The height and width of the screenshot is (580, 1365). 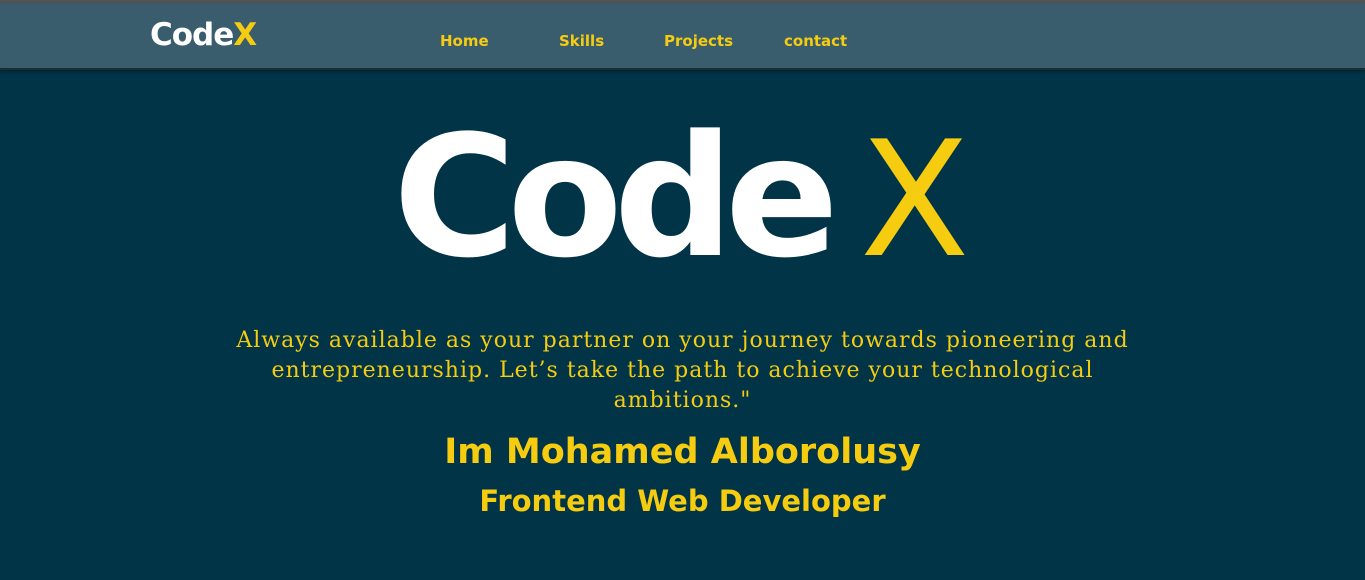 What do you see at coordinates (245, 35) in the screenshot?
I see `brand-logo-x: X` at bounding box center [245, 35].